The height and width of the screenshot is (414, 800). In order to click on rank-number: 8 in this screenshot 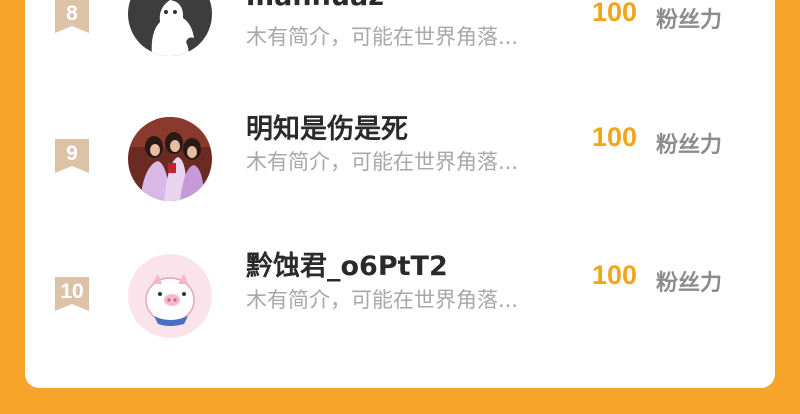, I will do `click(72, 13)`.